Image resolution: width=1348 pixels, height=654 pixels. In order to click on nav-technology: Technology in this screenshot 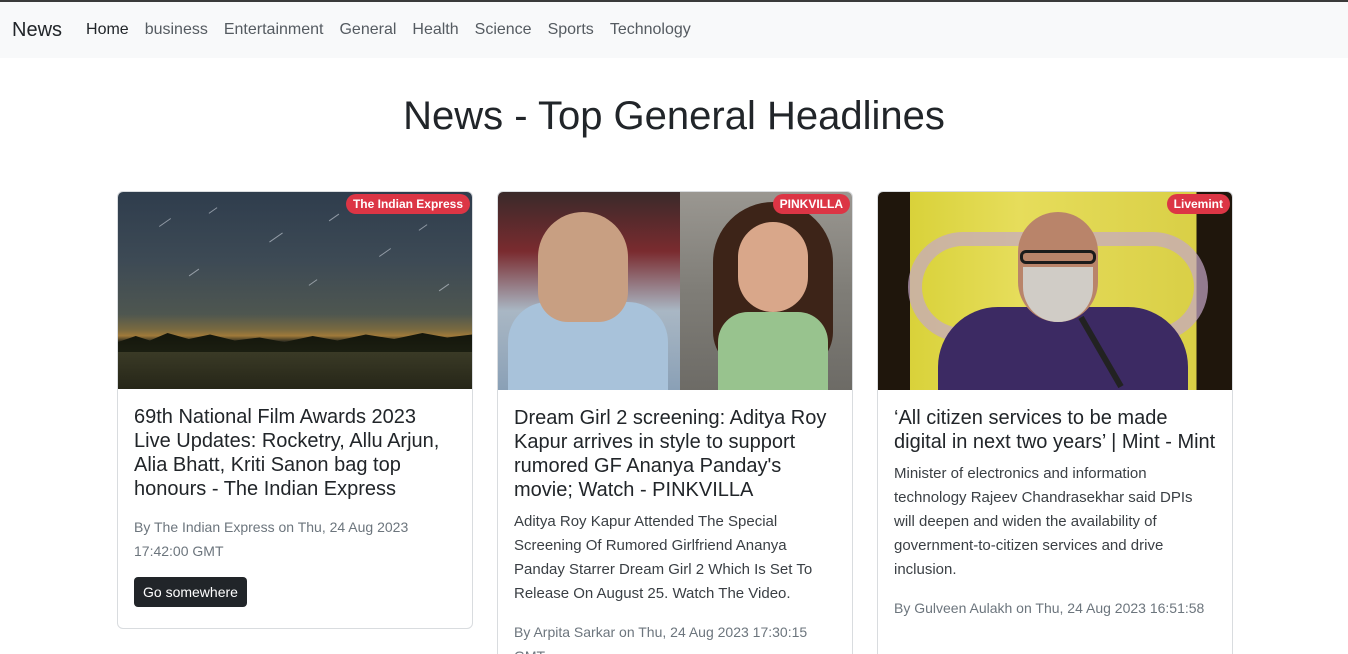, I will do `click(650, 30)`.